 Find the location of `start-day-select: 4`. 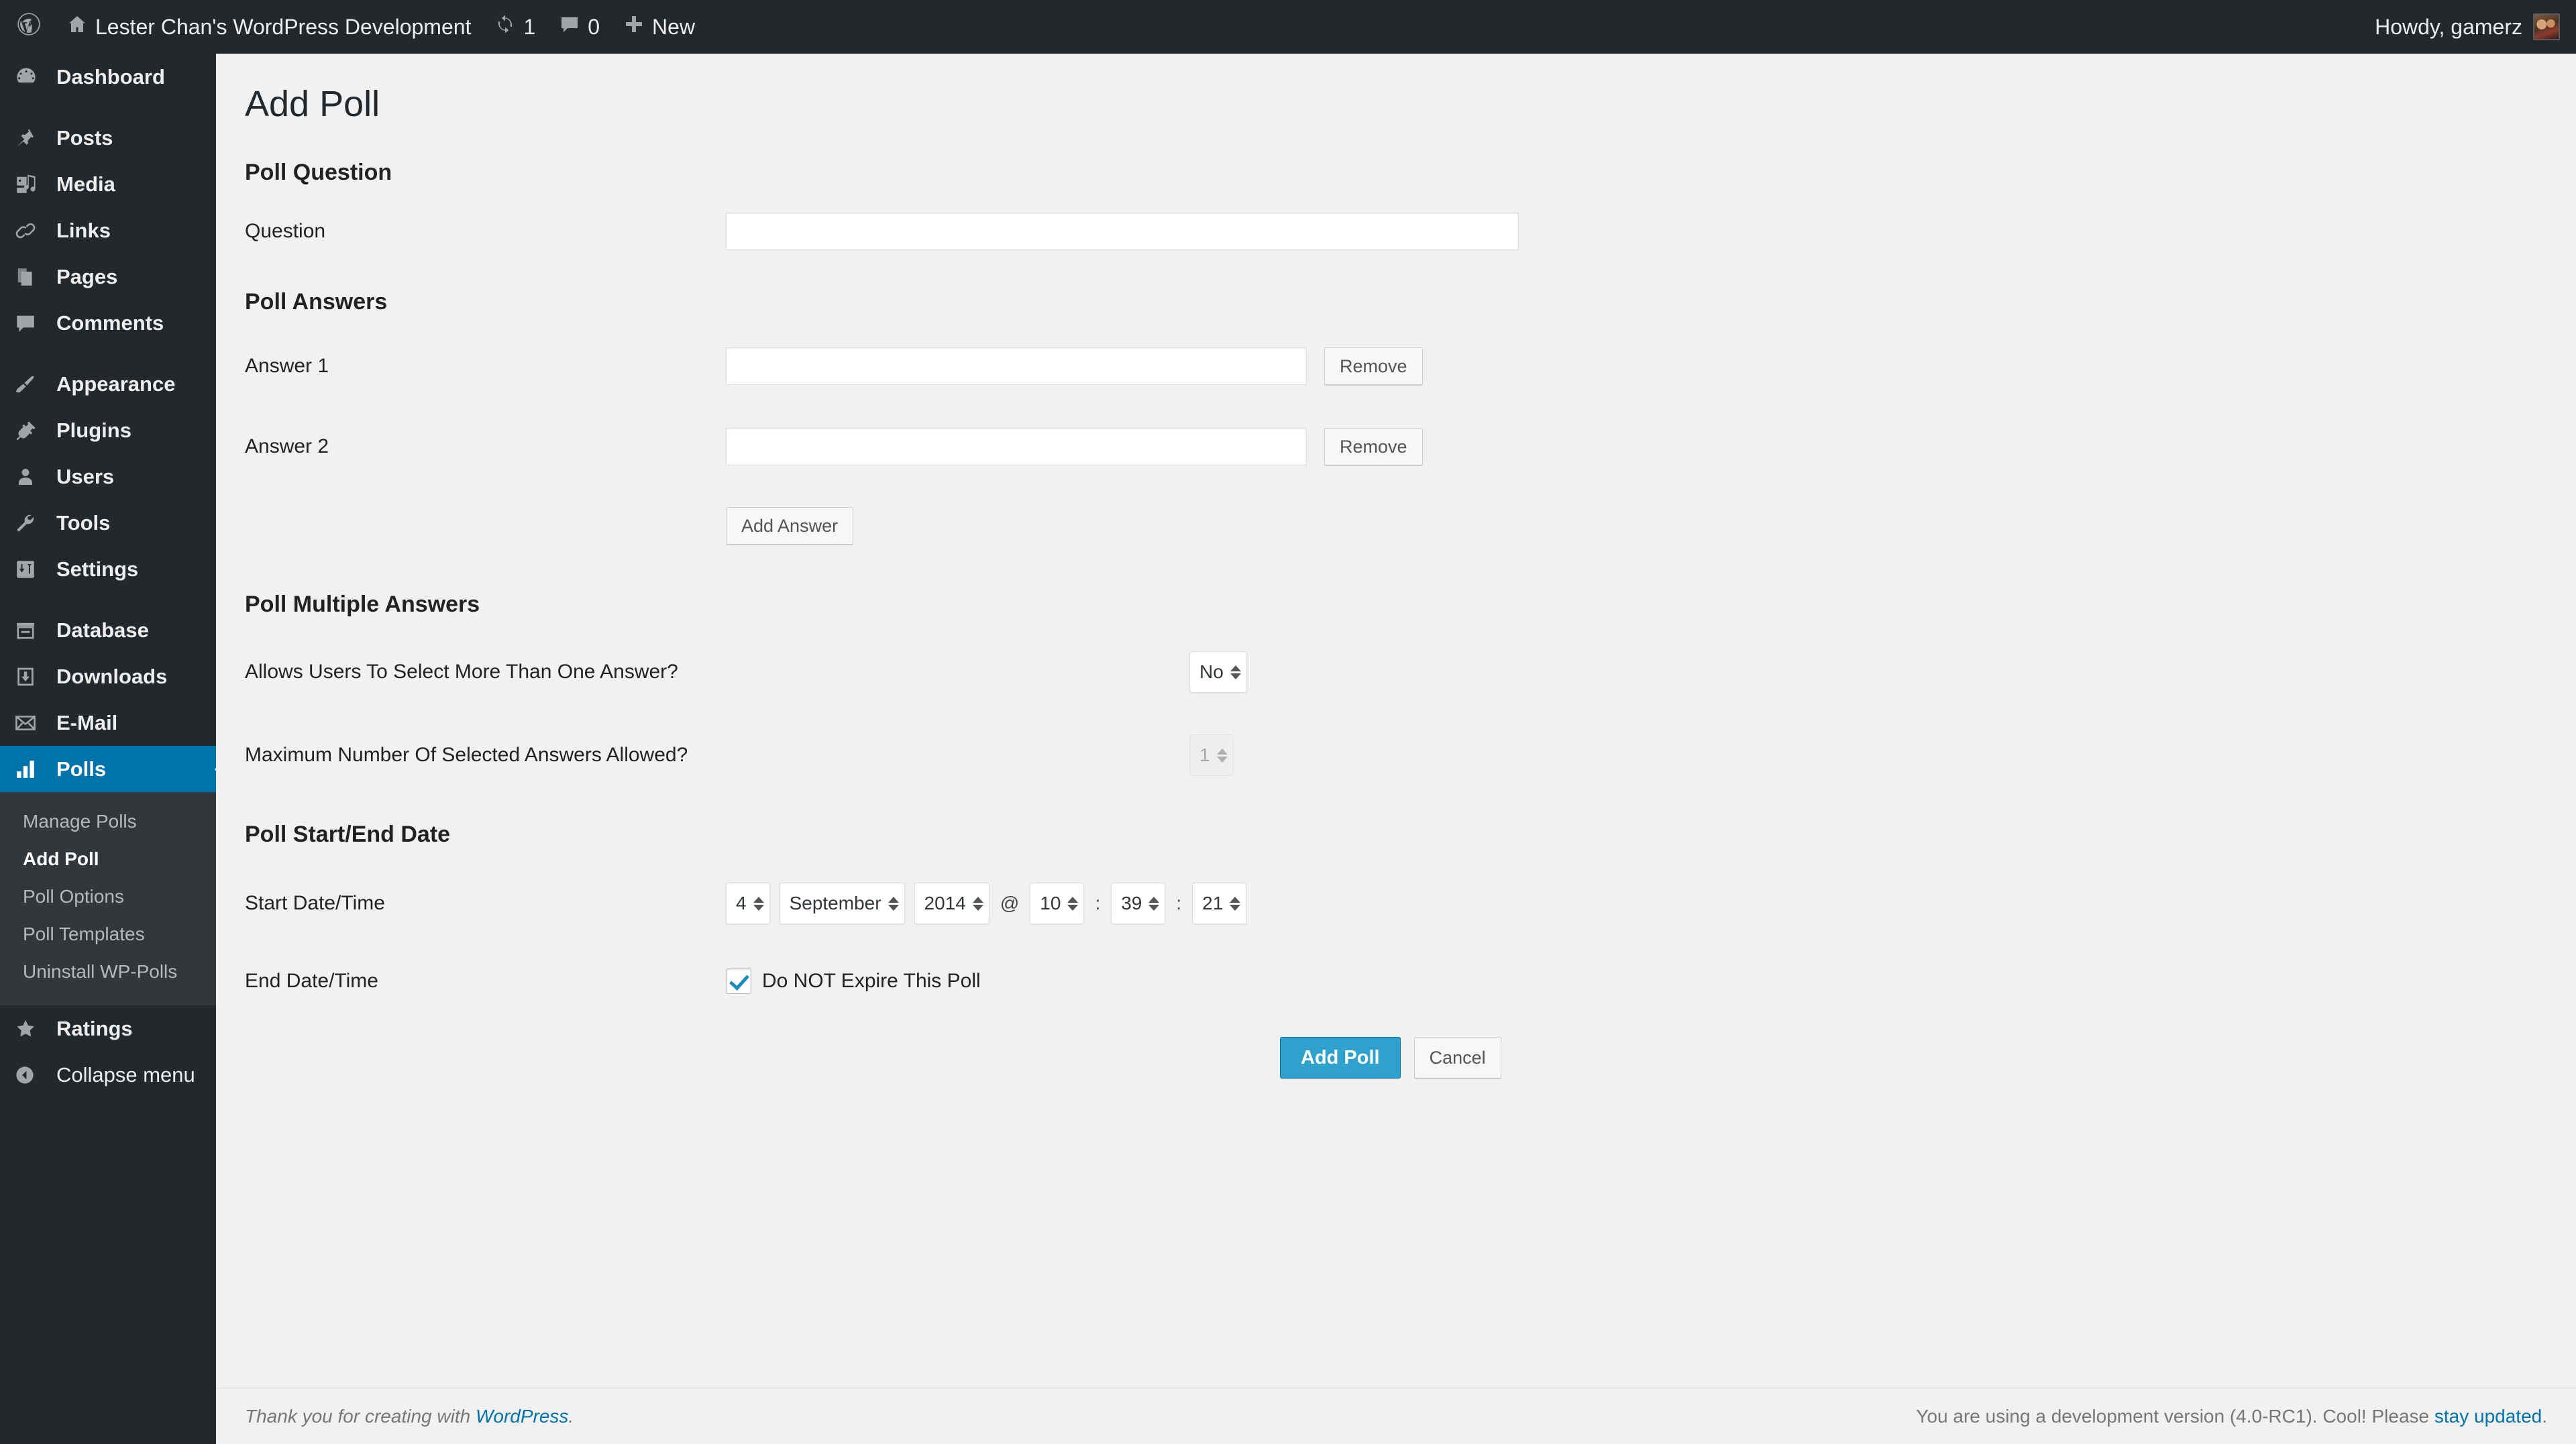

start-day-select: 4 is located at coordinates (748, 904).